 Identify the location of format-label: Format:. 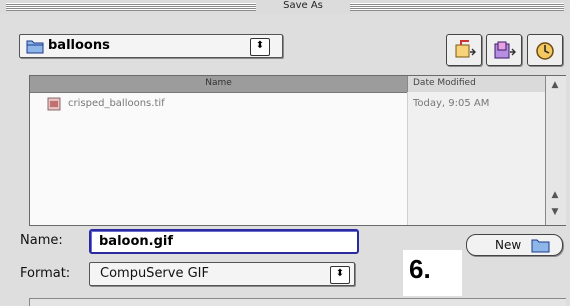
(45, 273).